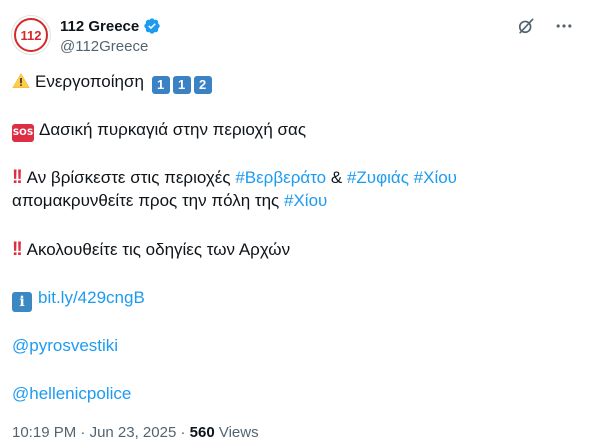 Image resolution: width=590 pixels, height=446 pixels. I want to click on areas-text: Αν βρίσκεστε στις περιοχές, so click(128, 177).